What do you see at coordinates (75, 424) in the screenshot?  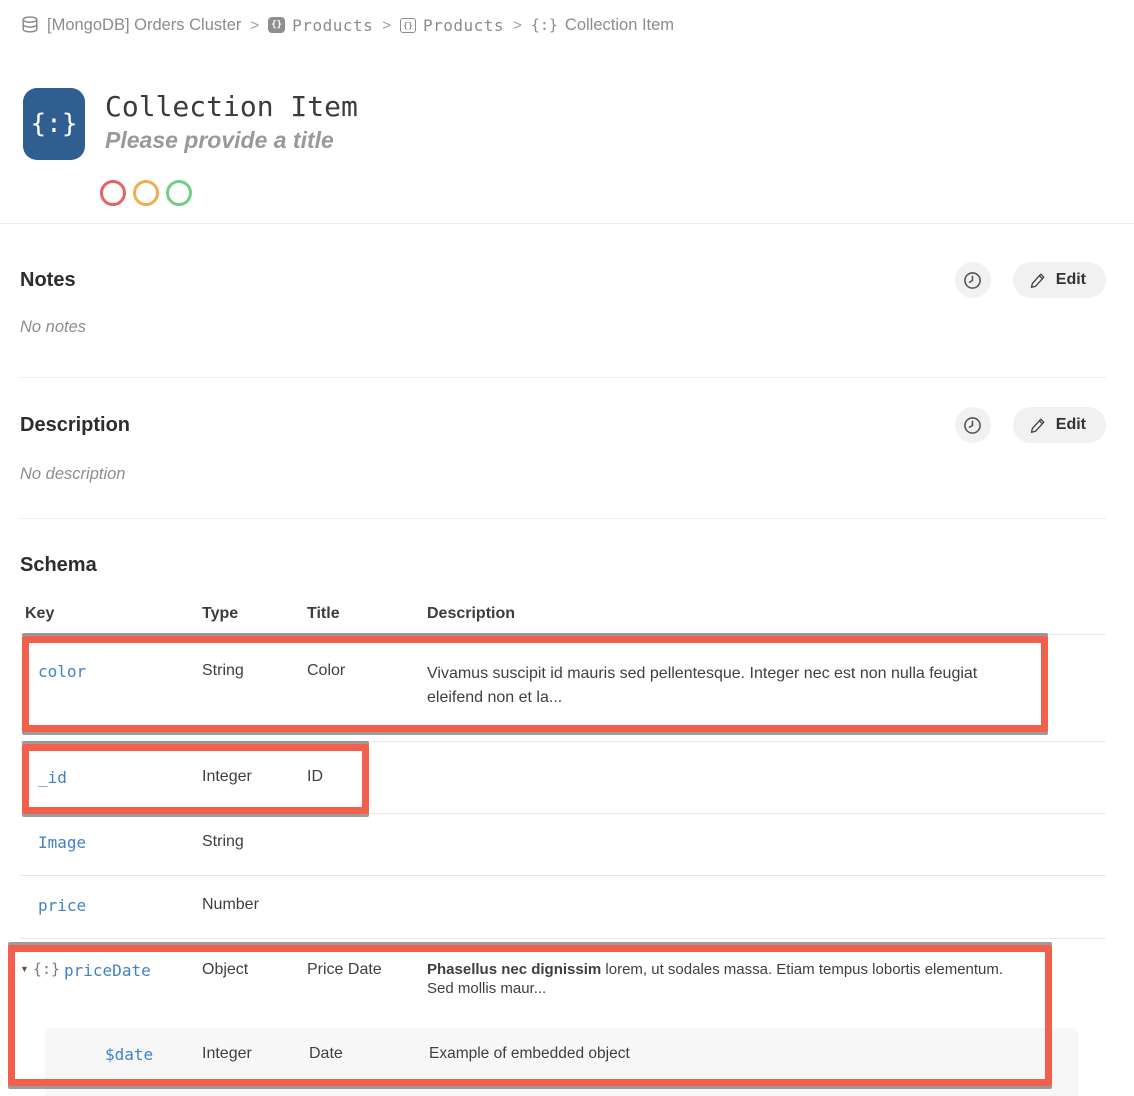 I see `description-heading: Description` at bounding box center [75, 424].